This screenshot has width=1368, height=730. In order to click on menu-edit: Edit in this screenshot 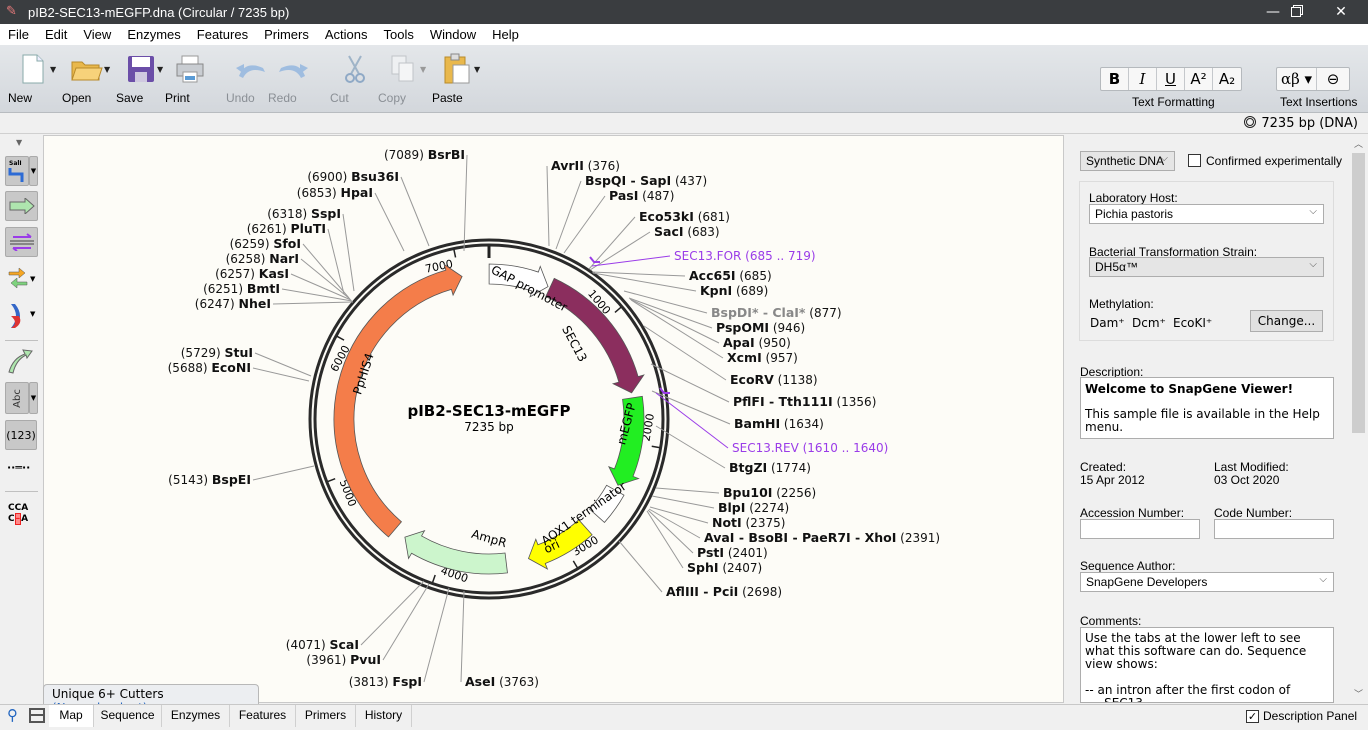, I will do `click(56, 34)`.